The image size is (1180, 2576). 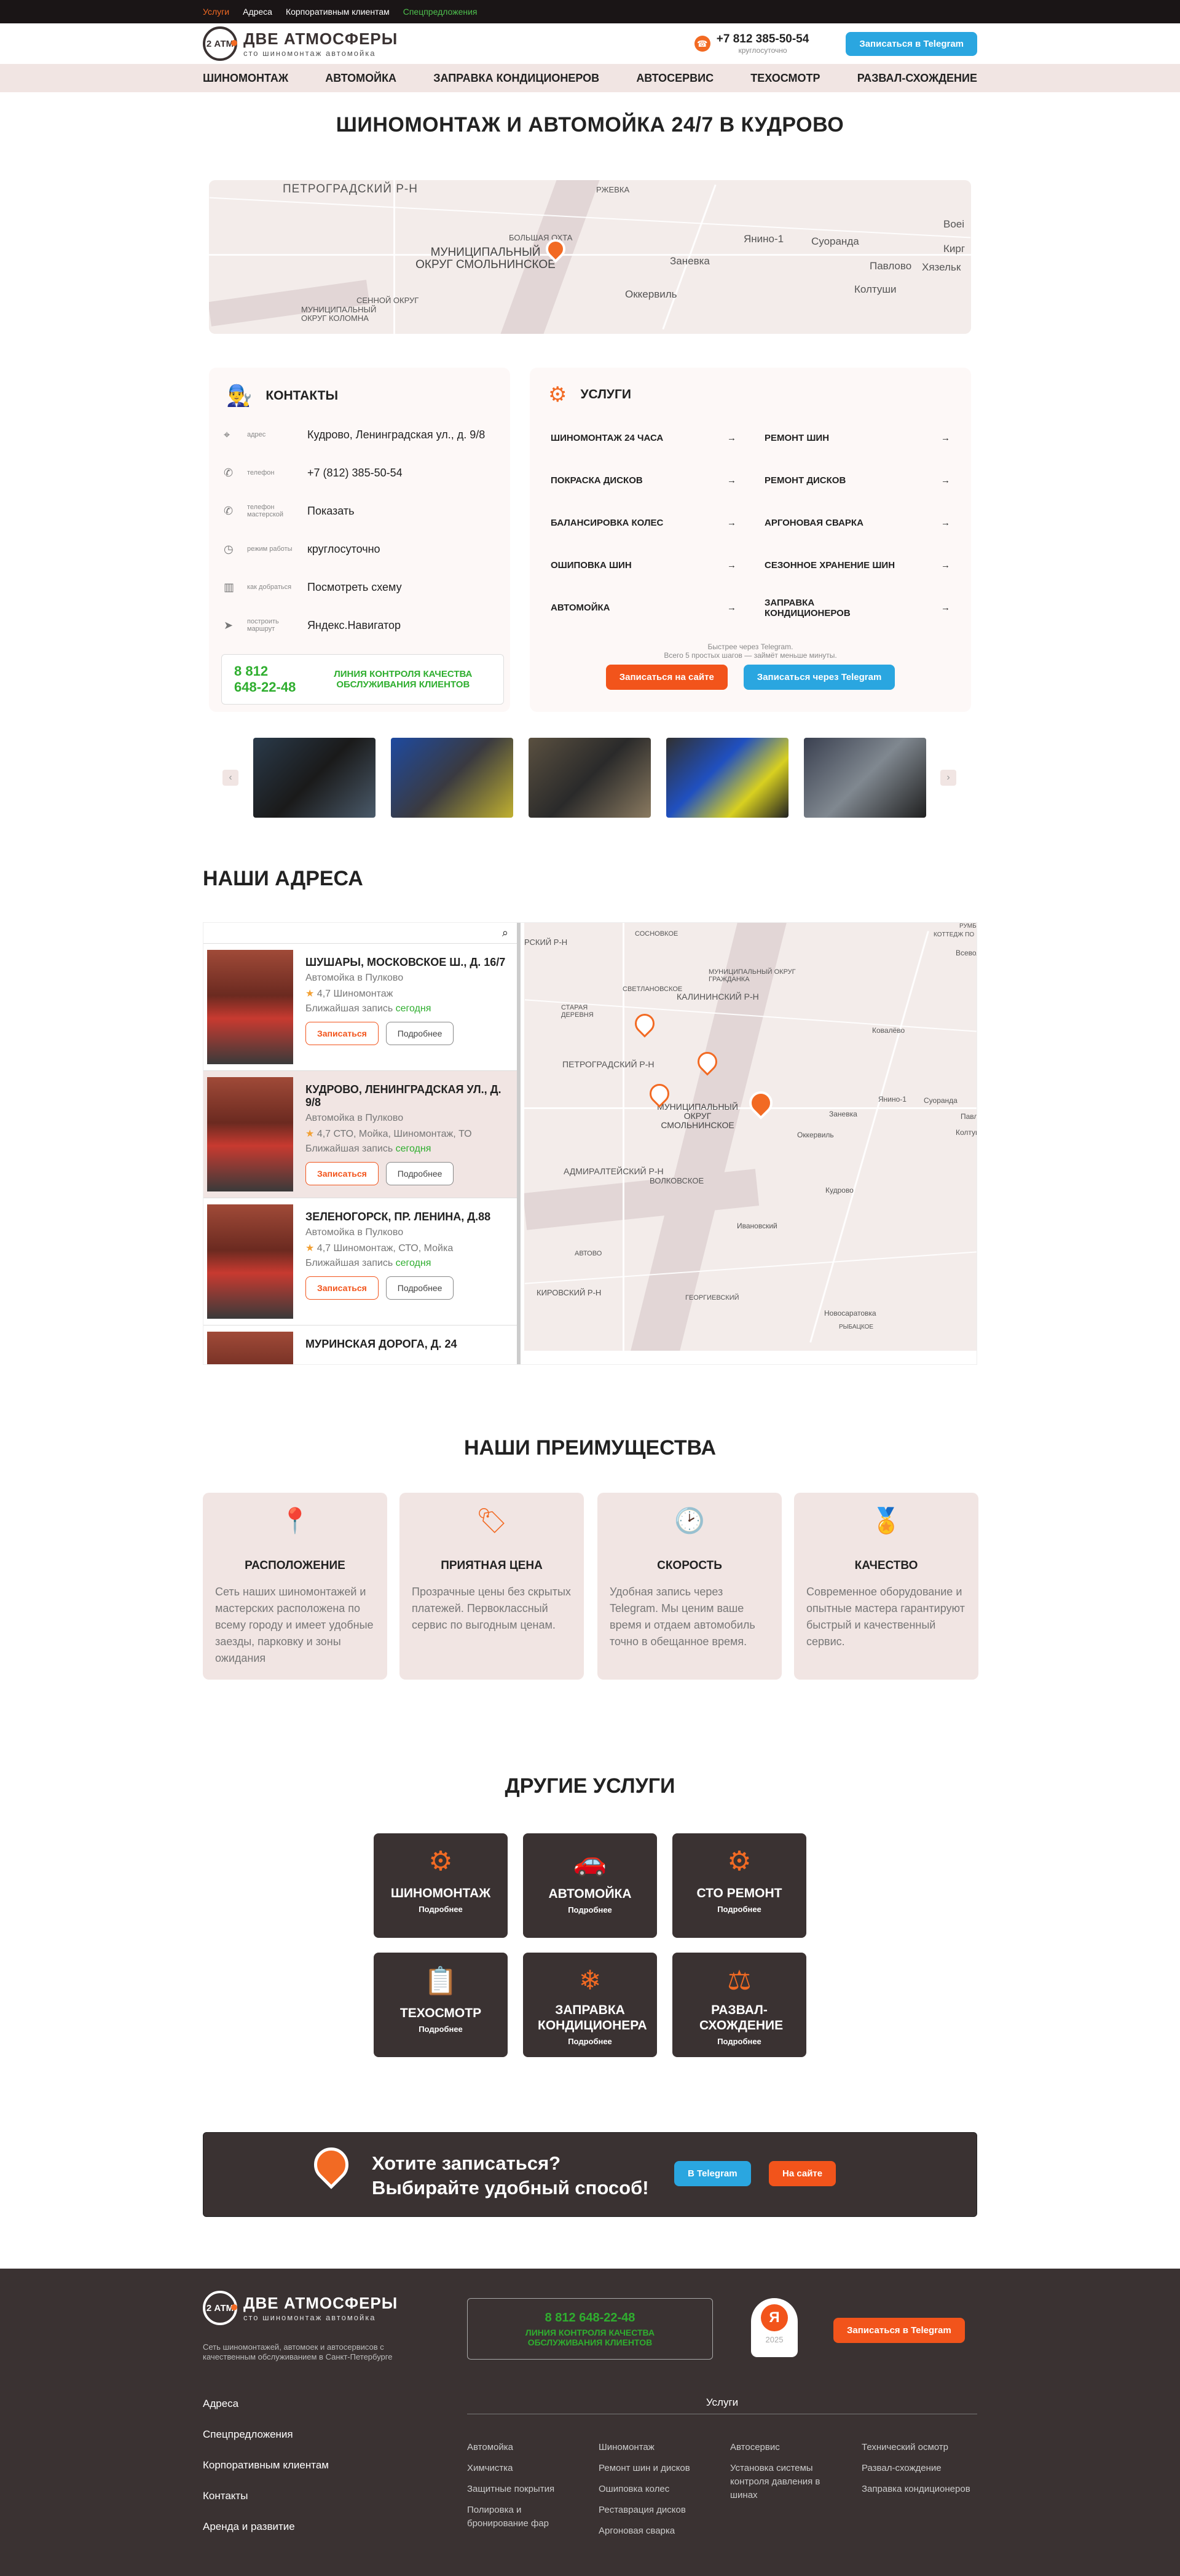 What do you see at coordinates (644, 608) in the screenshot?
I see `service-link: АВТОМОЙКА →` at bounding box center [644, 608].